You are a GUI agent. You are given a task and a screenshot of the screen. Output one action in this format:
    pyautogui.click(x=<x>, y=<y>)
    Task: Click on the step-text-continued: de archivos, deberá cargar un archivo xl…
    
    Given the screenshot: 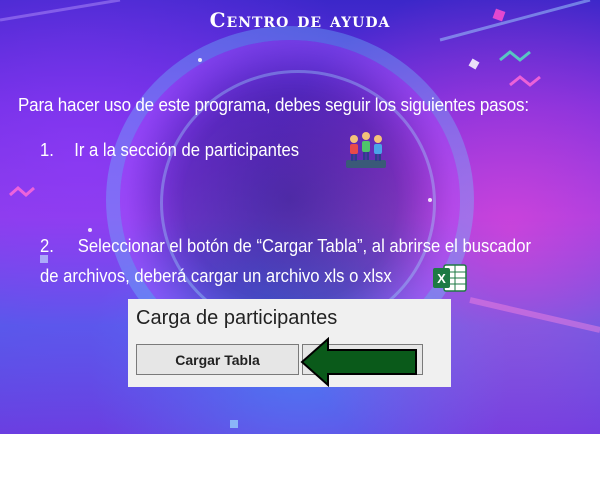 What is the action you would take?
    pyautogui.click(x=216, y=275)
    